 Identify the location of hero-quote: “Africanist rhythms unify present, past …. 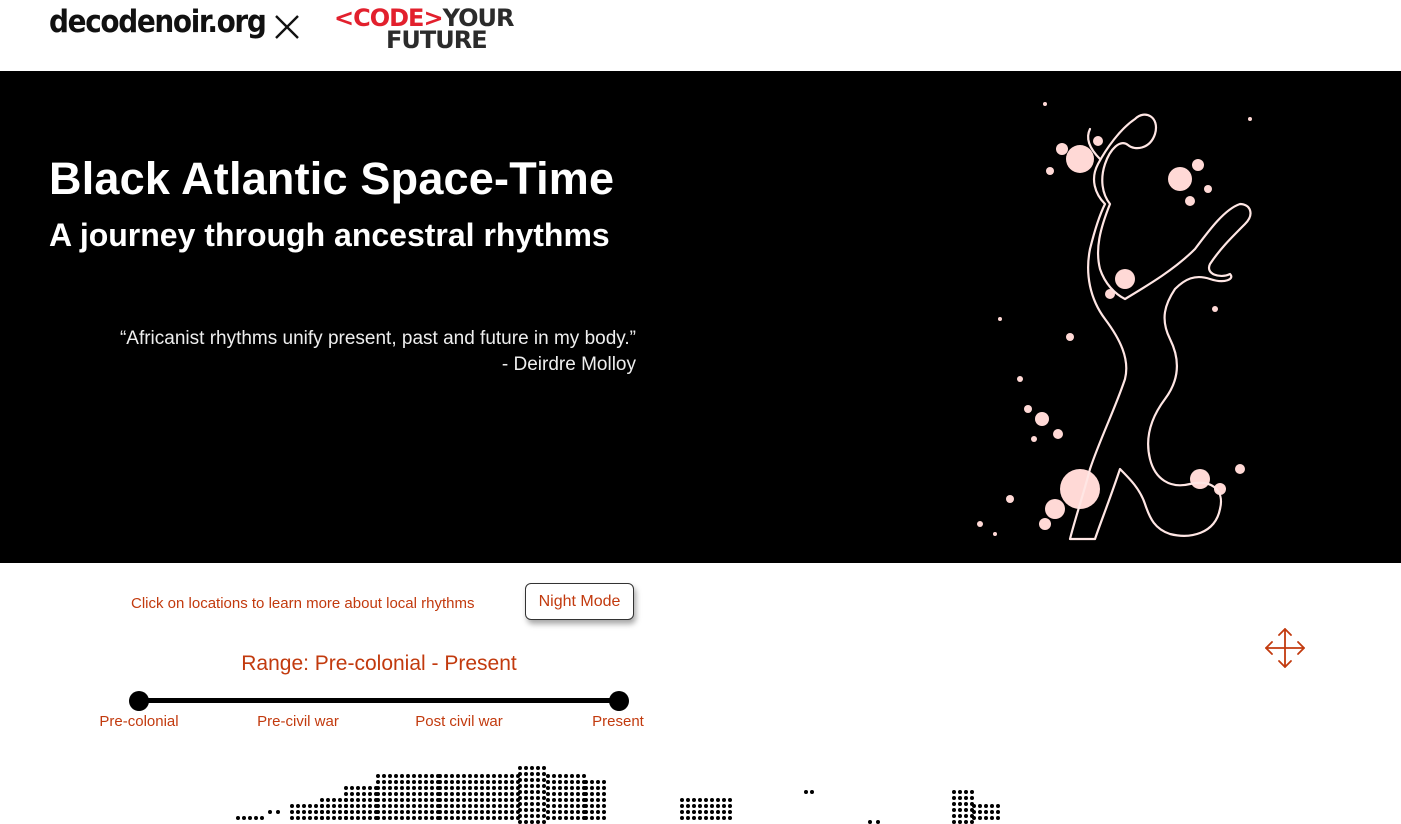
(348, 352).